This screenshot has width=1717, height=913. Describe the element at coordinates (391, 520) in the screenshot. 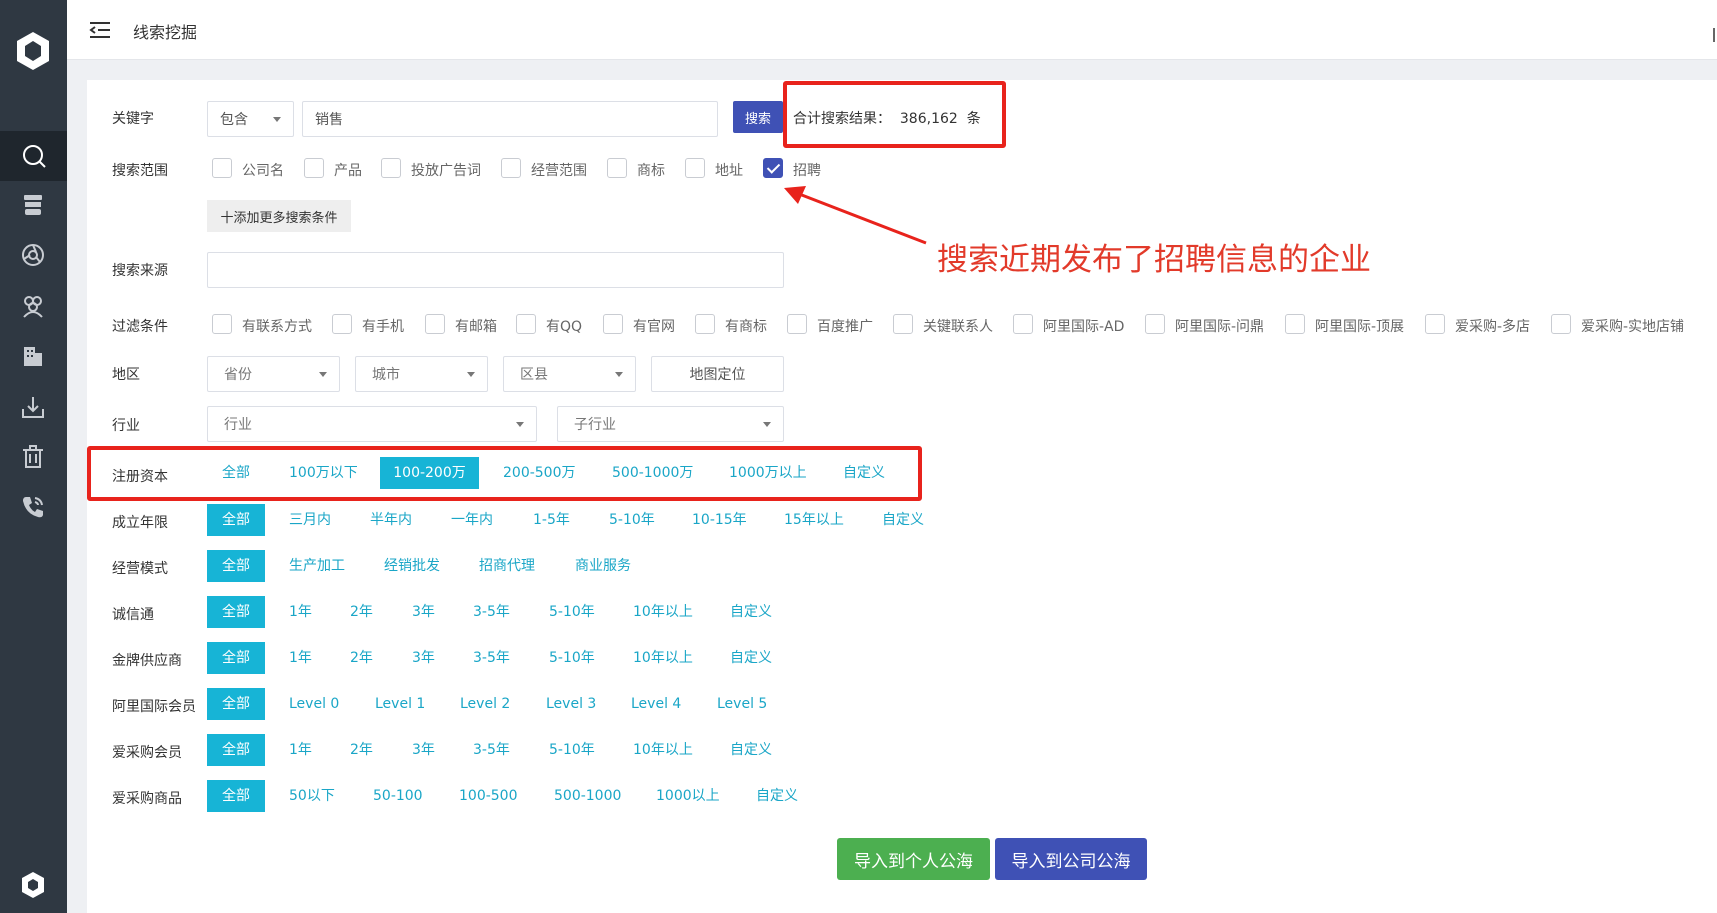

I see `founded-option-6m: 半年内` at that location.